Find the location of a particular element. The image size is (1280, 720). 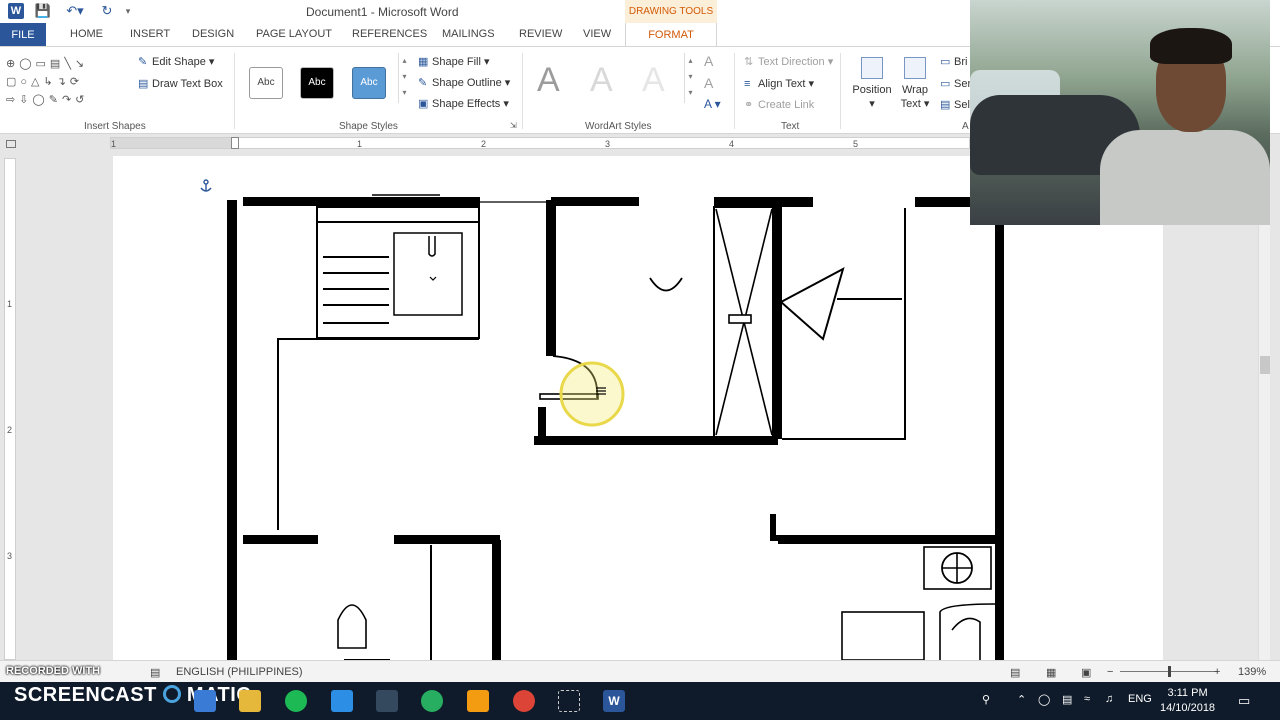

edit-shape-button: ✎ Edit Shape ▾ is located at coordinates (176, 61).